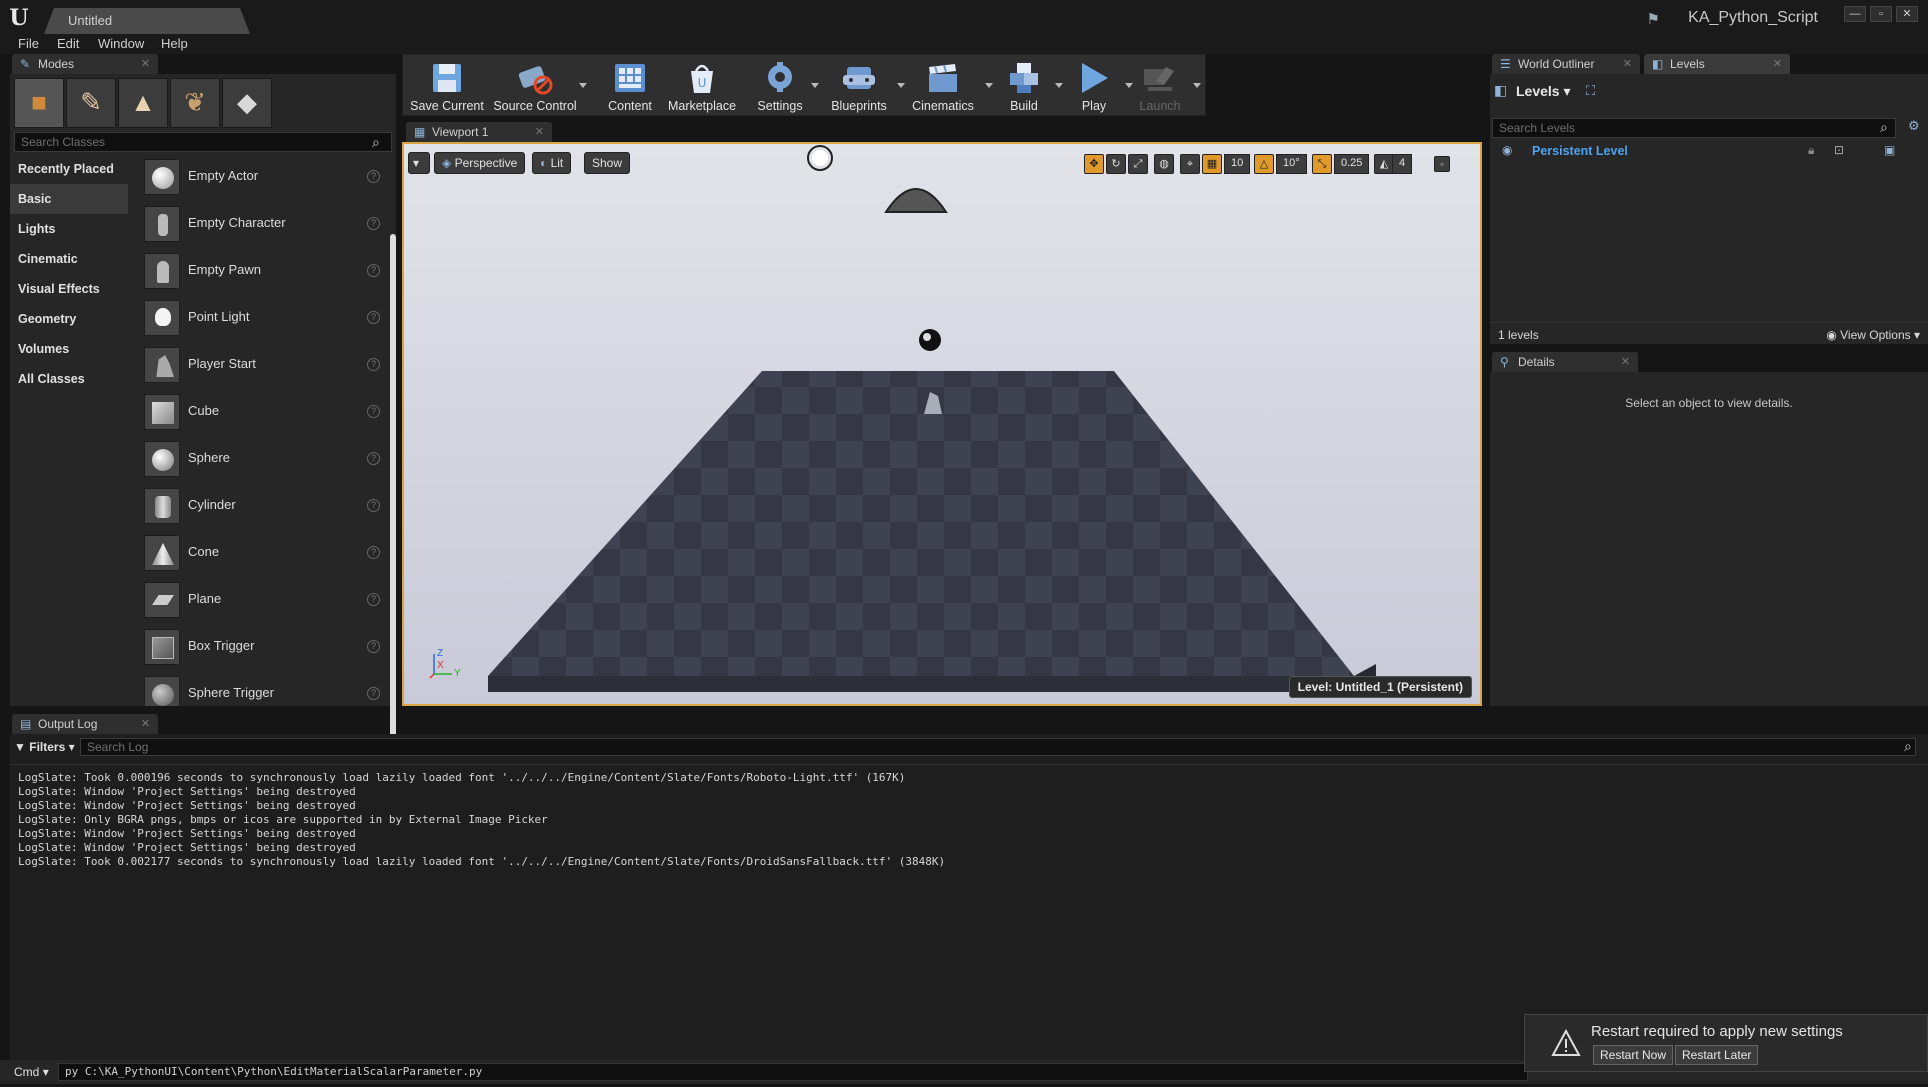 The width and height of the screenshot is (1928, 1087). I want to click on actor-label: Sphere Trigger, so click(231, 692).